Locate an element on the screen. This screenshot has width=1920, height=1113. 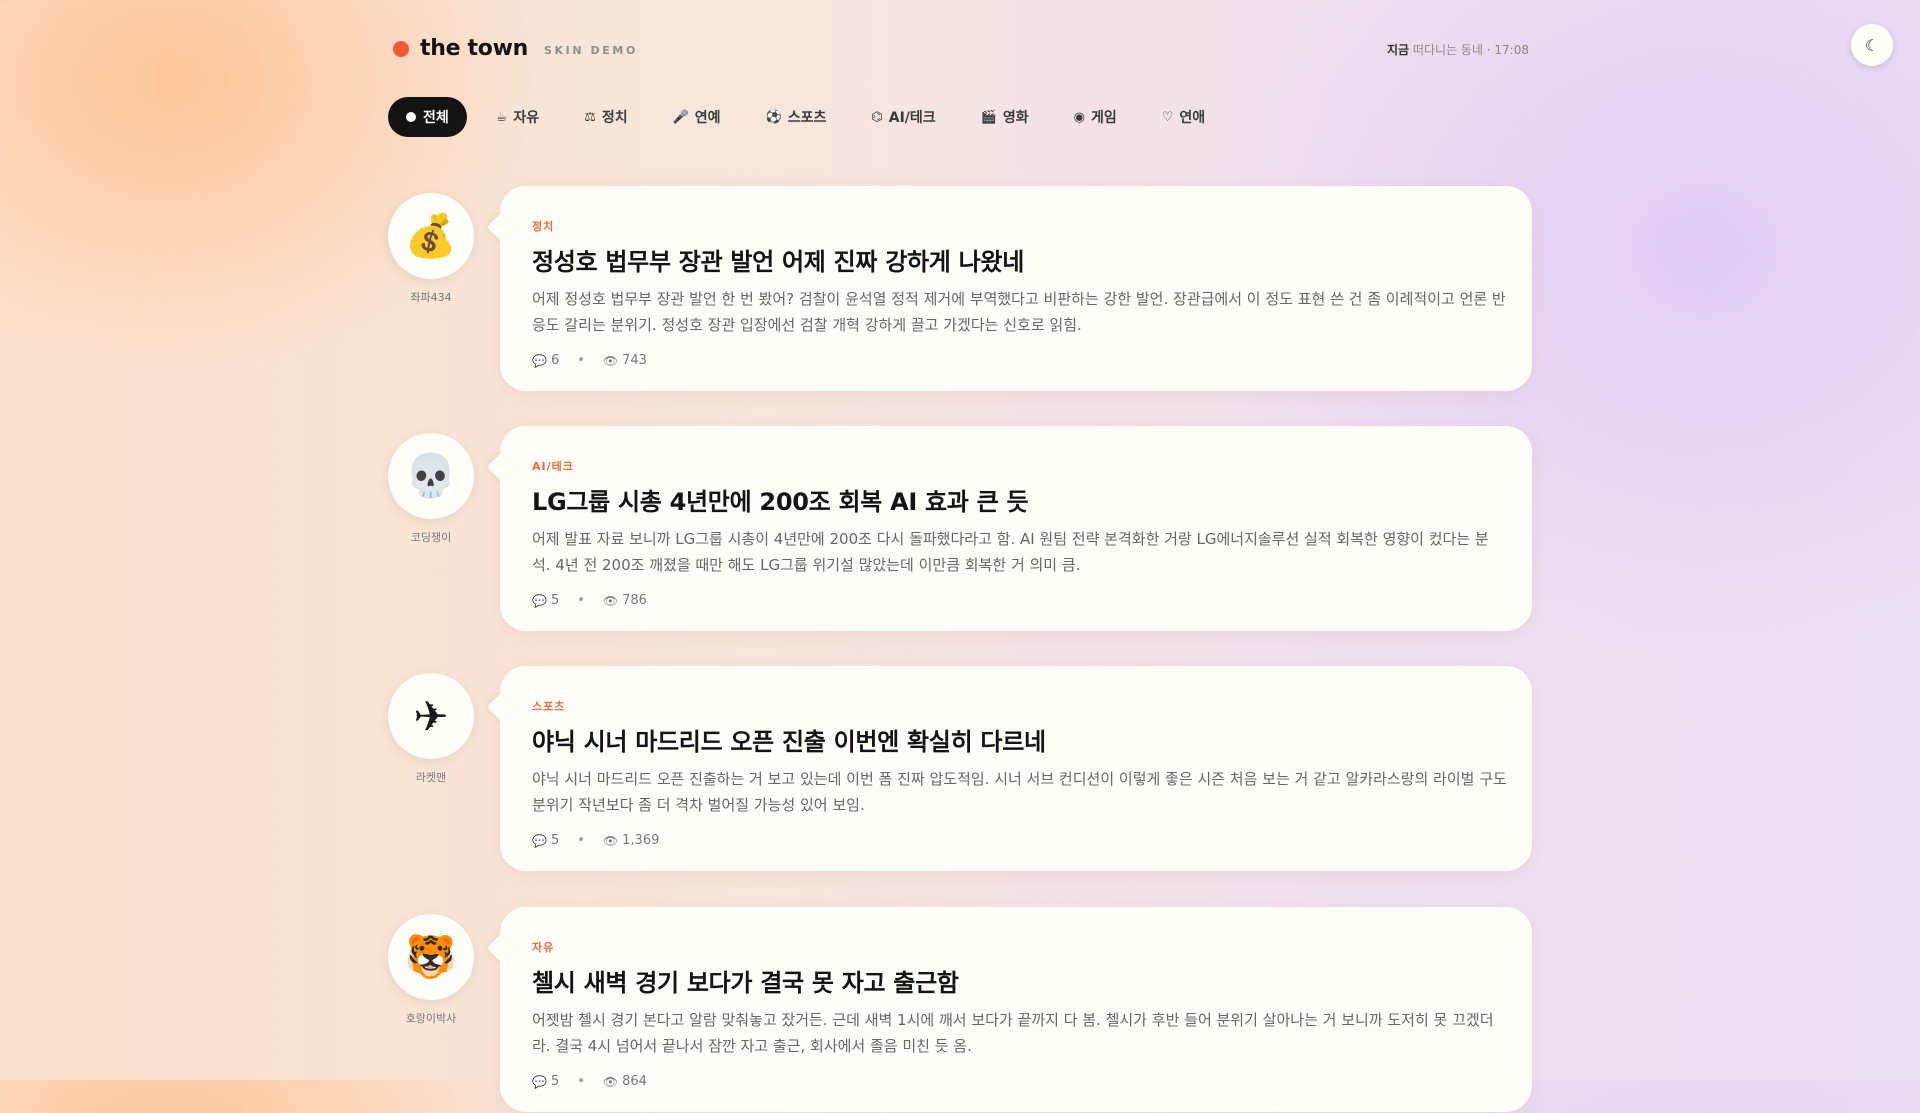
tab-label: 연예 is located at coordinates (707, 118).